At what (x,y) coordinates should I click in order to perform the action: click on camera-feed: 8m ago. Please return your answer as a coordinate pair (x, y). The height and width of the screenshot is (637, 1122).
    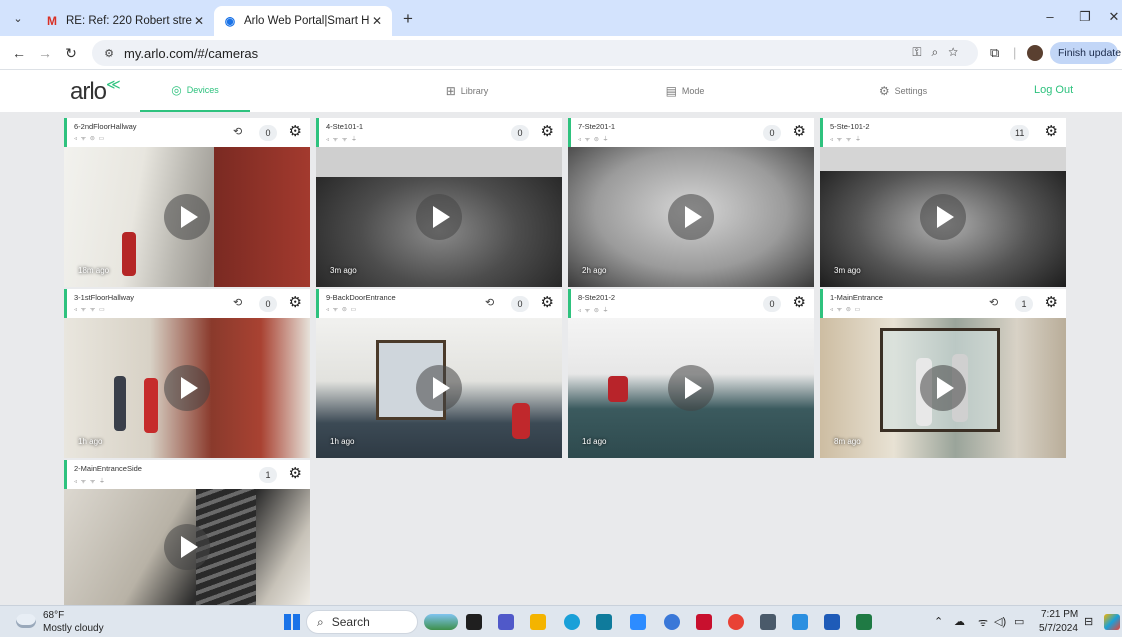
    Looking at the image, I should click on (943, 388).